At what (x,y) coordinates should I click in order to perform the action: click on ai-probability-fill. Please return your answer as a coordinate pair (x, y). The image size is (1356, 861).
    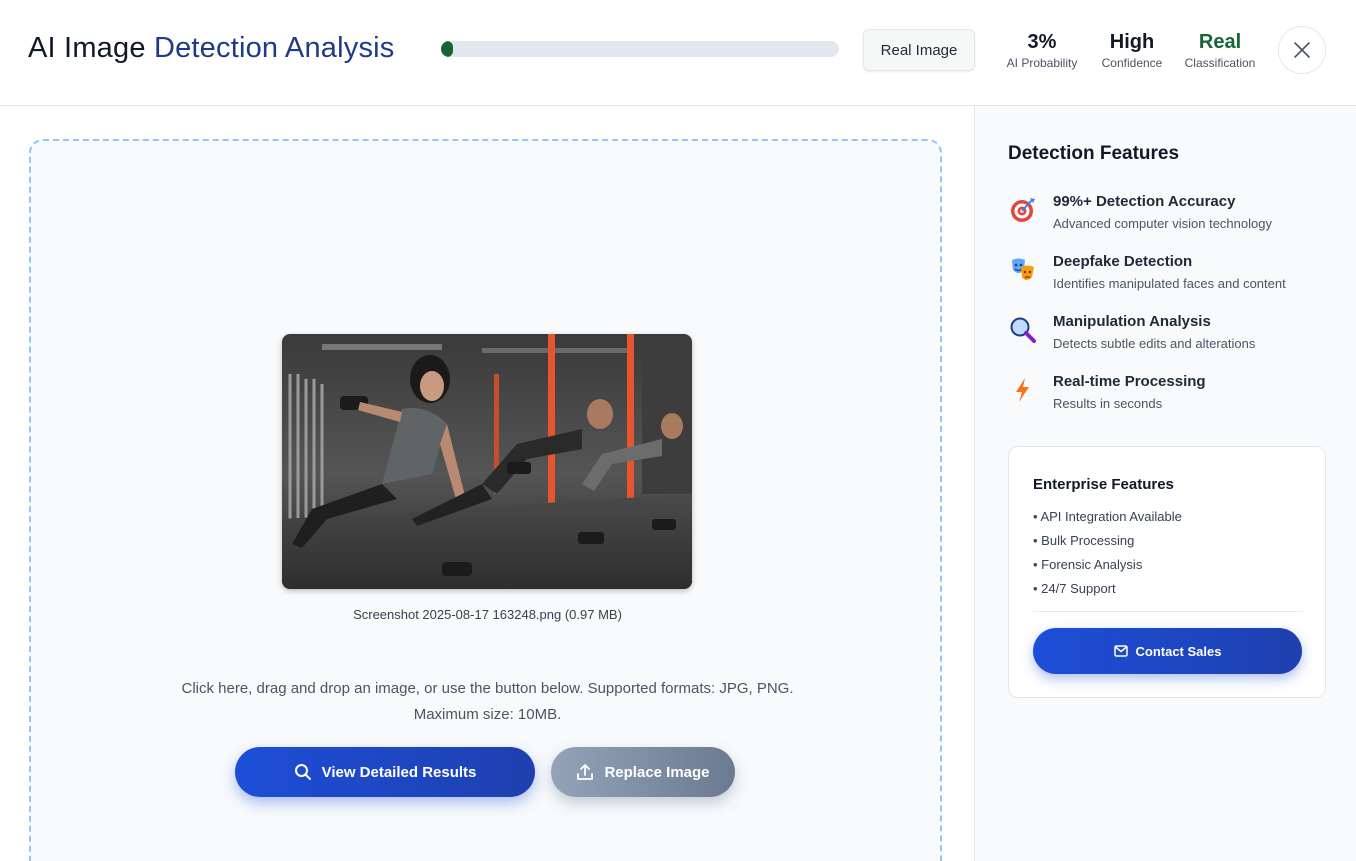
    Looking at the image, I should click on (447, 49).